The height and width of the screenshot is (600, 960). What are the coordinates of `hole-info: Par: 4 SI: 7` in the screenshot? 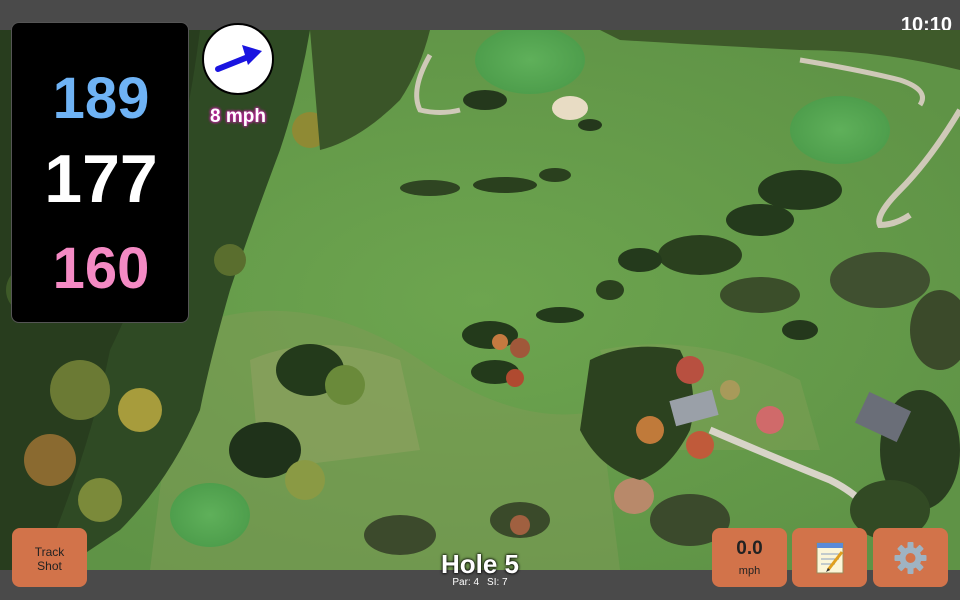 It's located at (480, 582).